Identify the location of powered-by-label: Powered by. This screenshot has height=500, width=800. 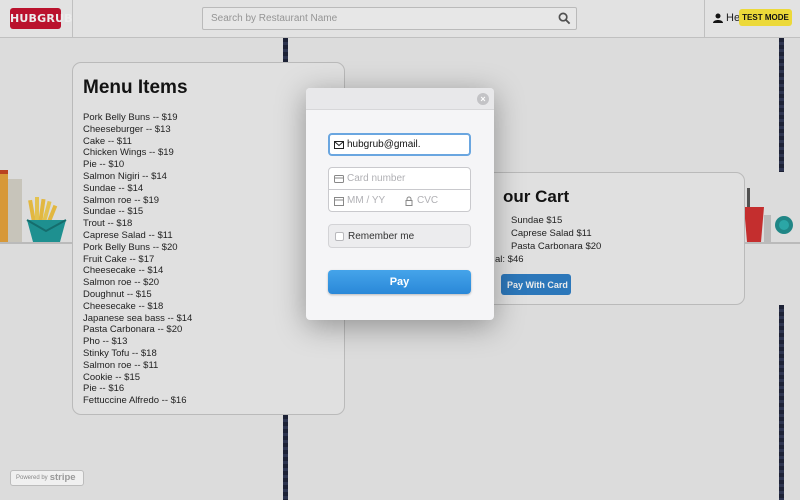
(32, 478).